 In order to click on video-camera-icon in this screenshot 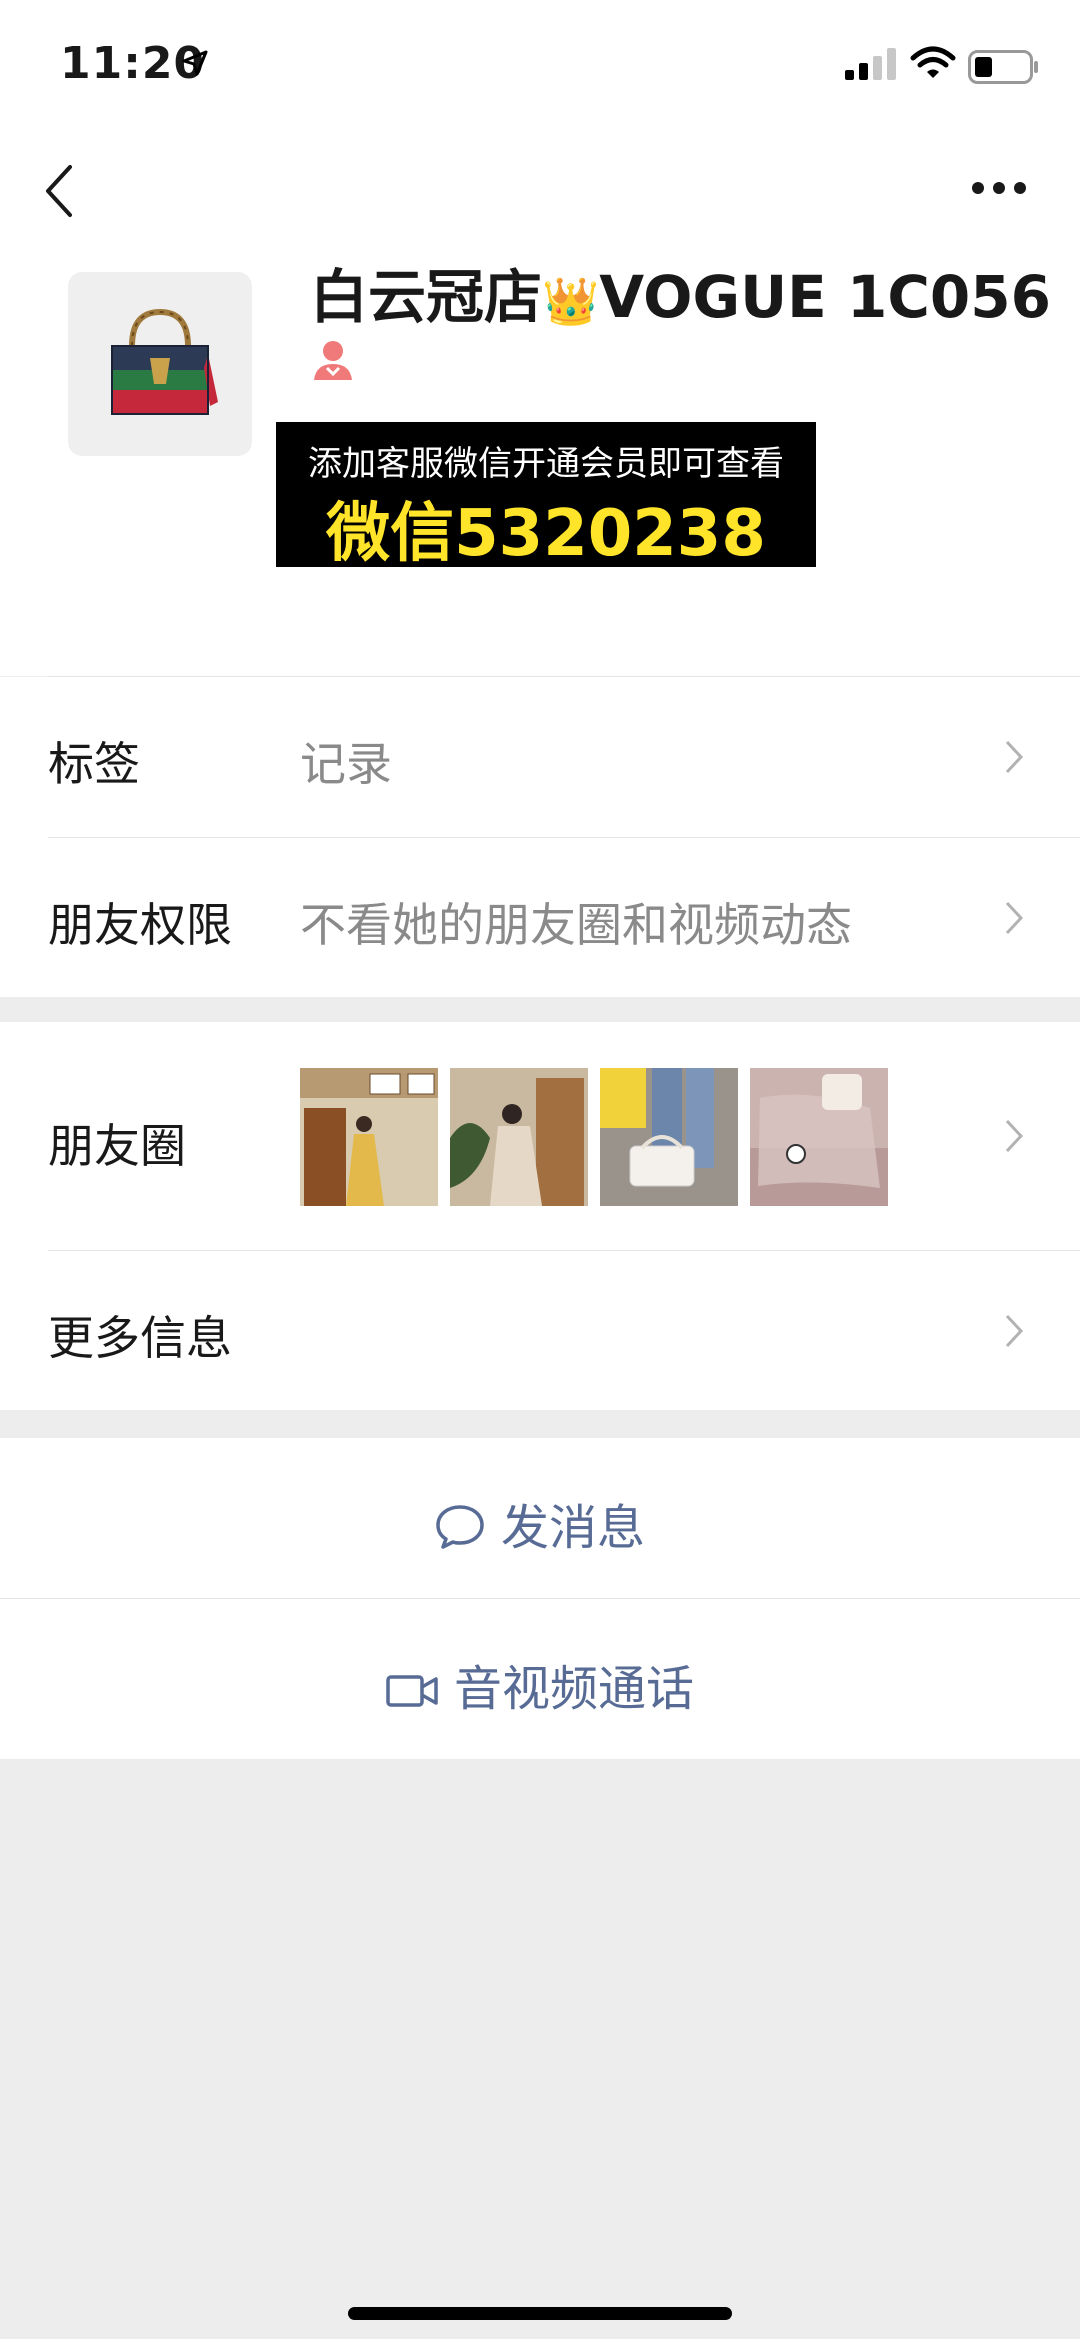, I will do `click(412, 1691)`.